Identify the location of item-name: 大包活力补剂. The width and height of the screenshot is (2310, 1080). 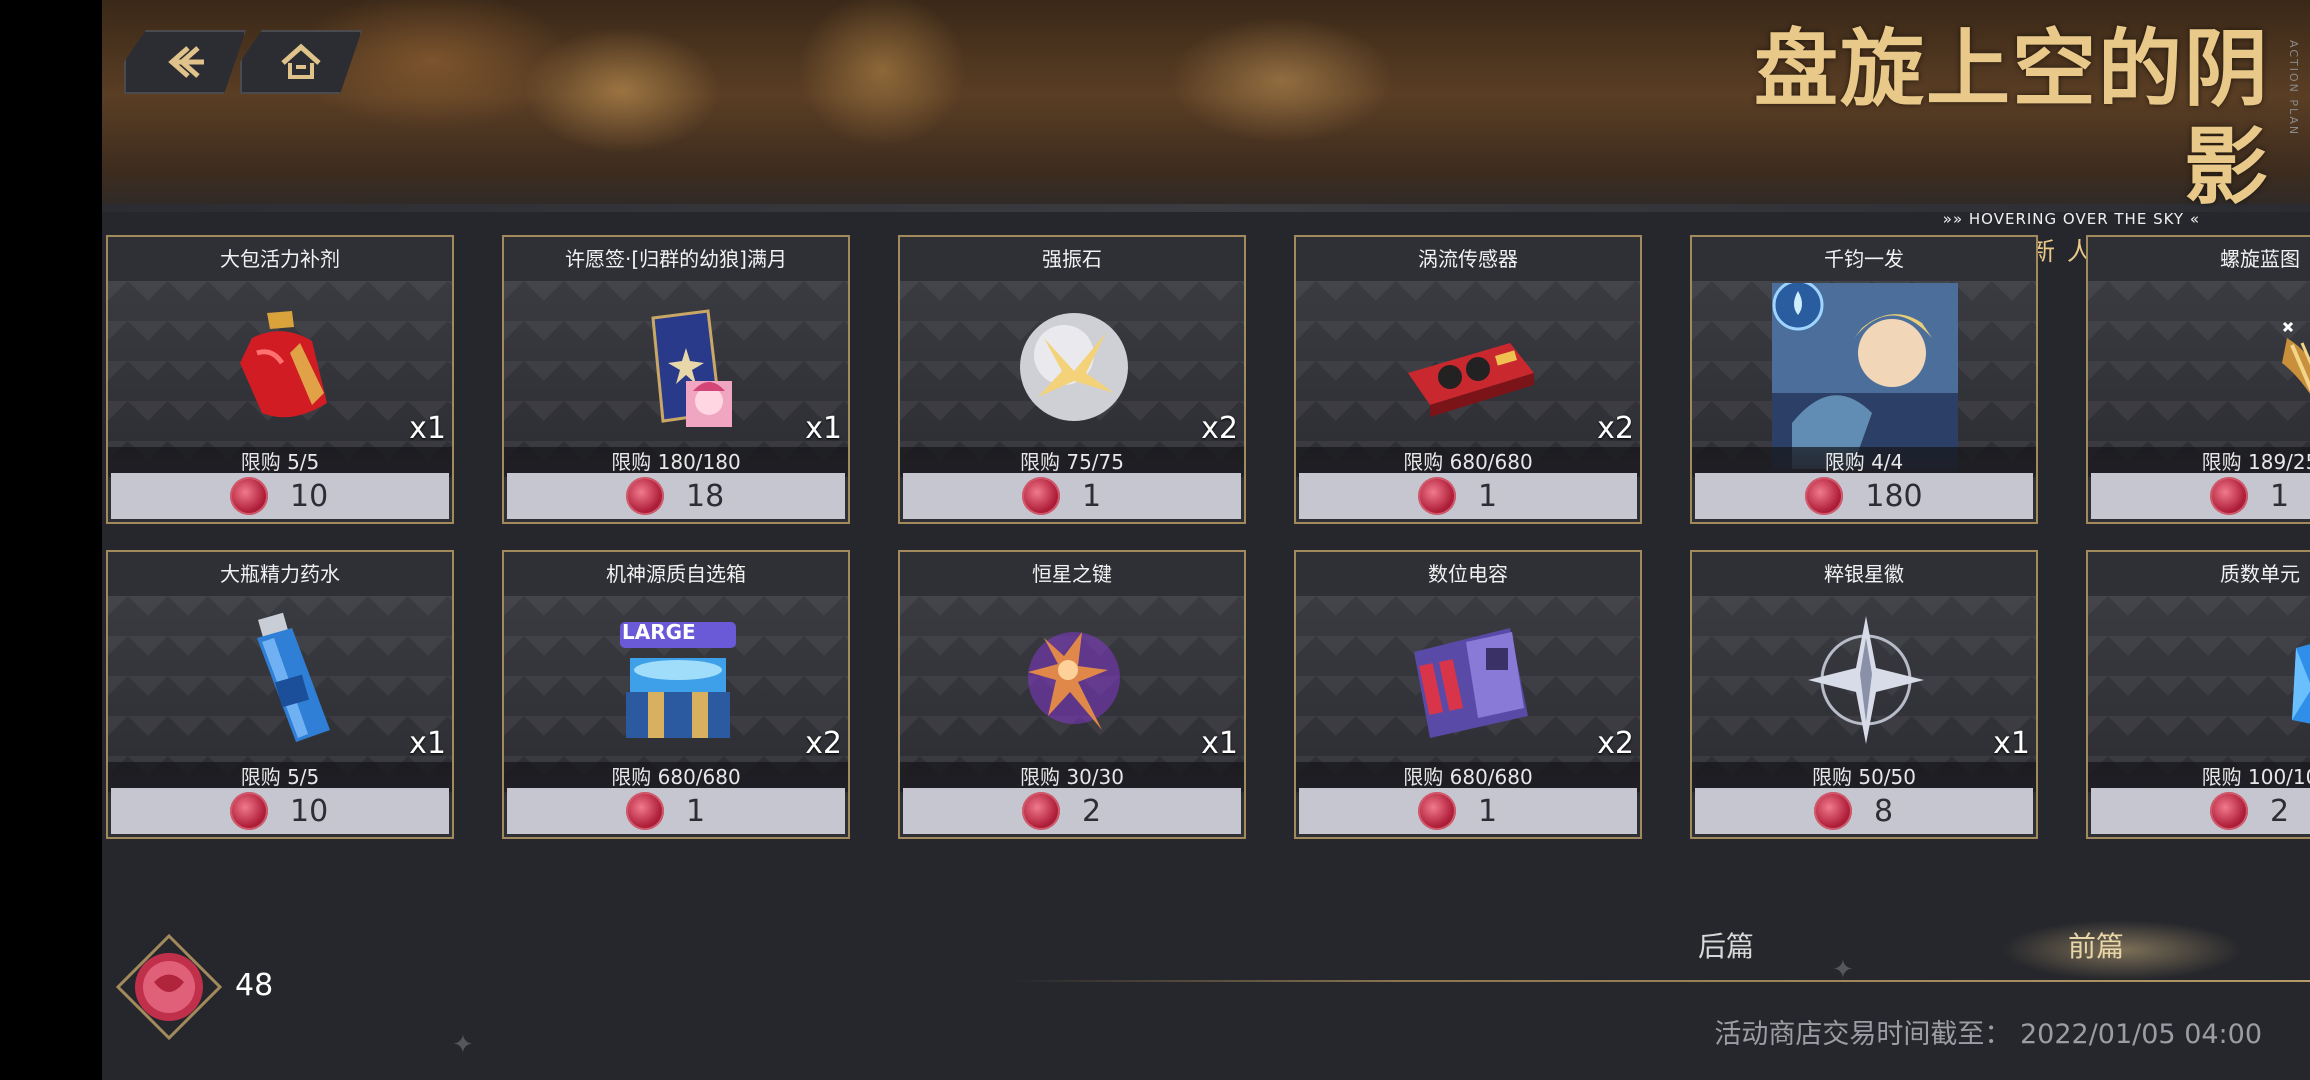
(280, 259).